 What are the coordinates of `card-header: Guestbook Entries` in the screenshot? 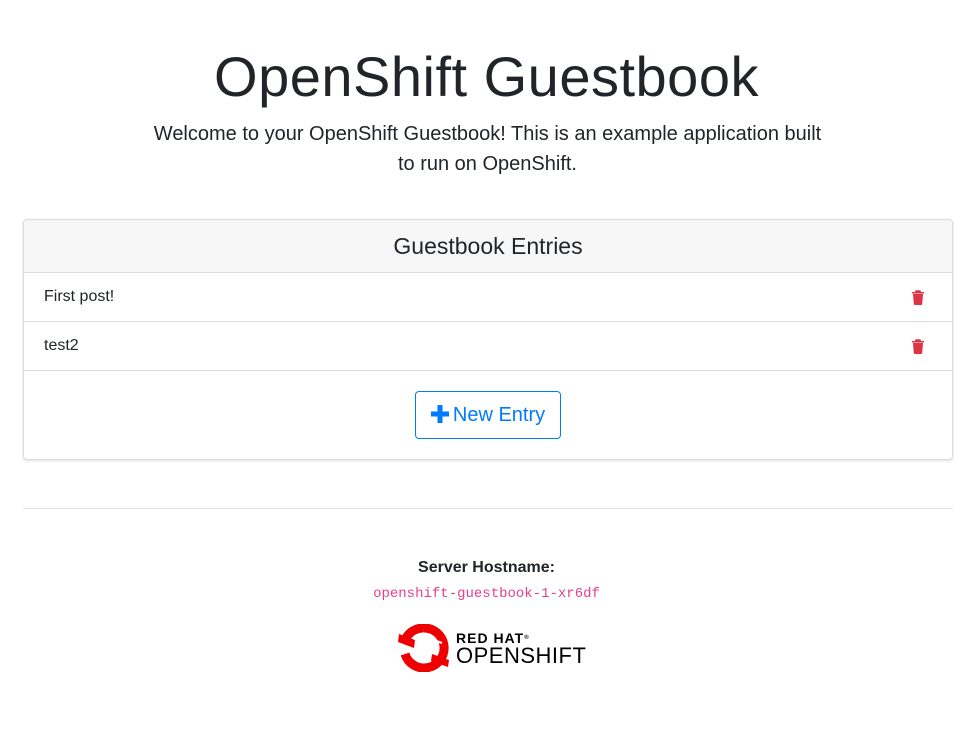 It's located at (488, 246).